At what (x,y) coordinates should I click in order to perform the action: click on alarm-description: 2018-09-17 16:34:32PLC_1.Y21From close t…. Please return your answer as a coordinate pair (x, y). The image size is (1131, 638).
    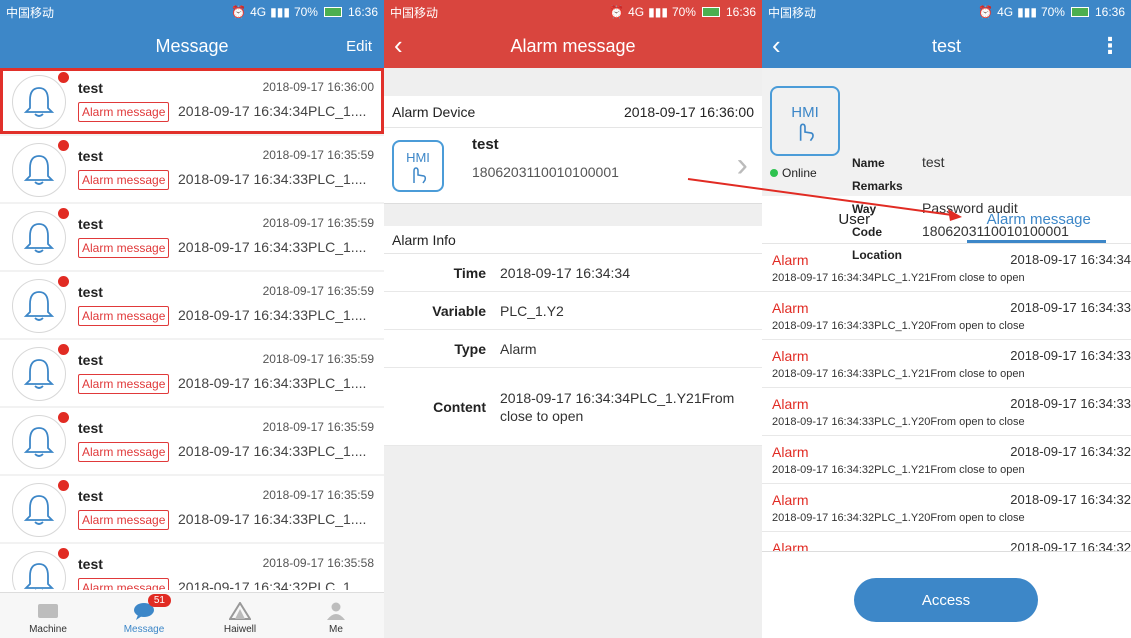
    Looking at the image, I should click on (898, 470).